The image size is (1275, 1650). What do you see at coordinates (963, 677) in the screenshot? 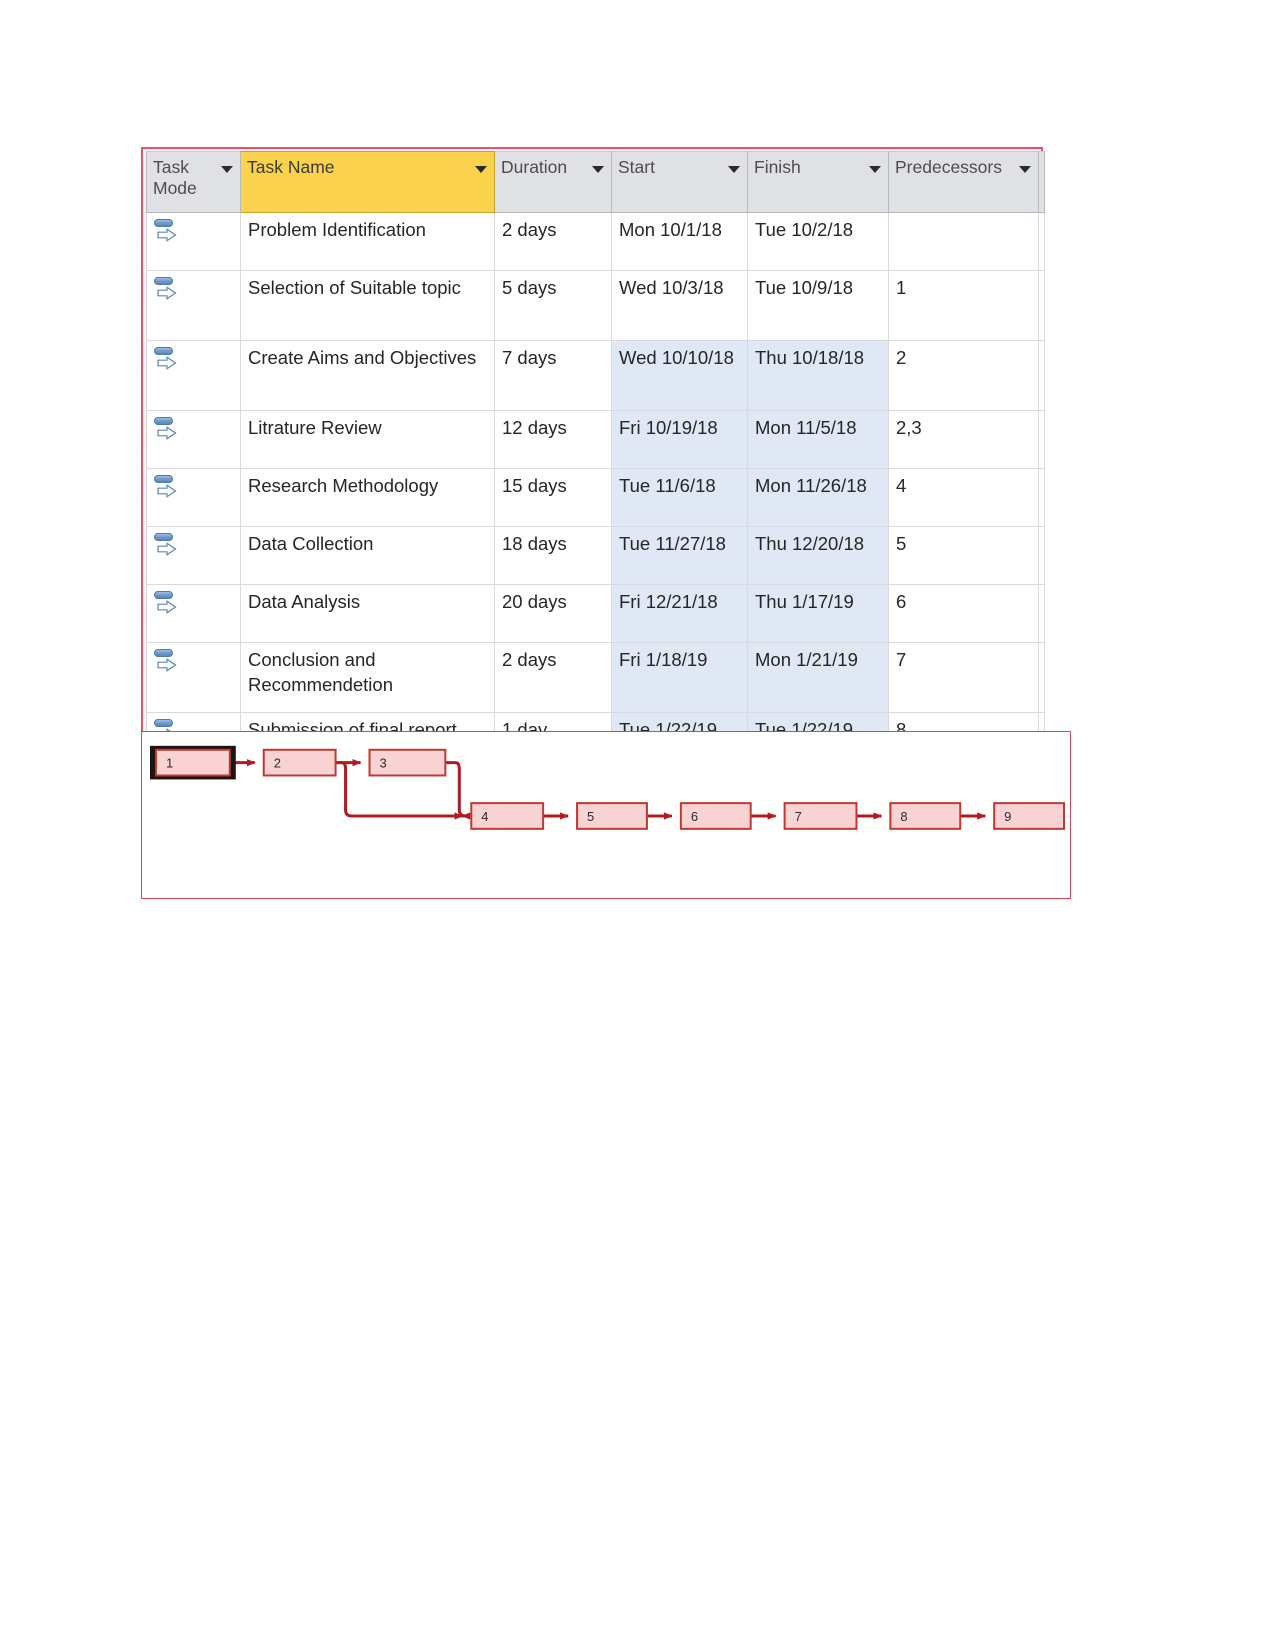
I see `cell-predecessors: 7` at bounding box center [963, 677].